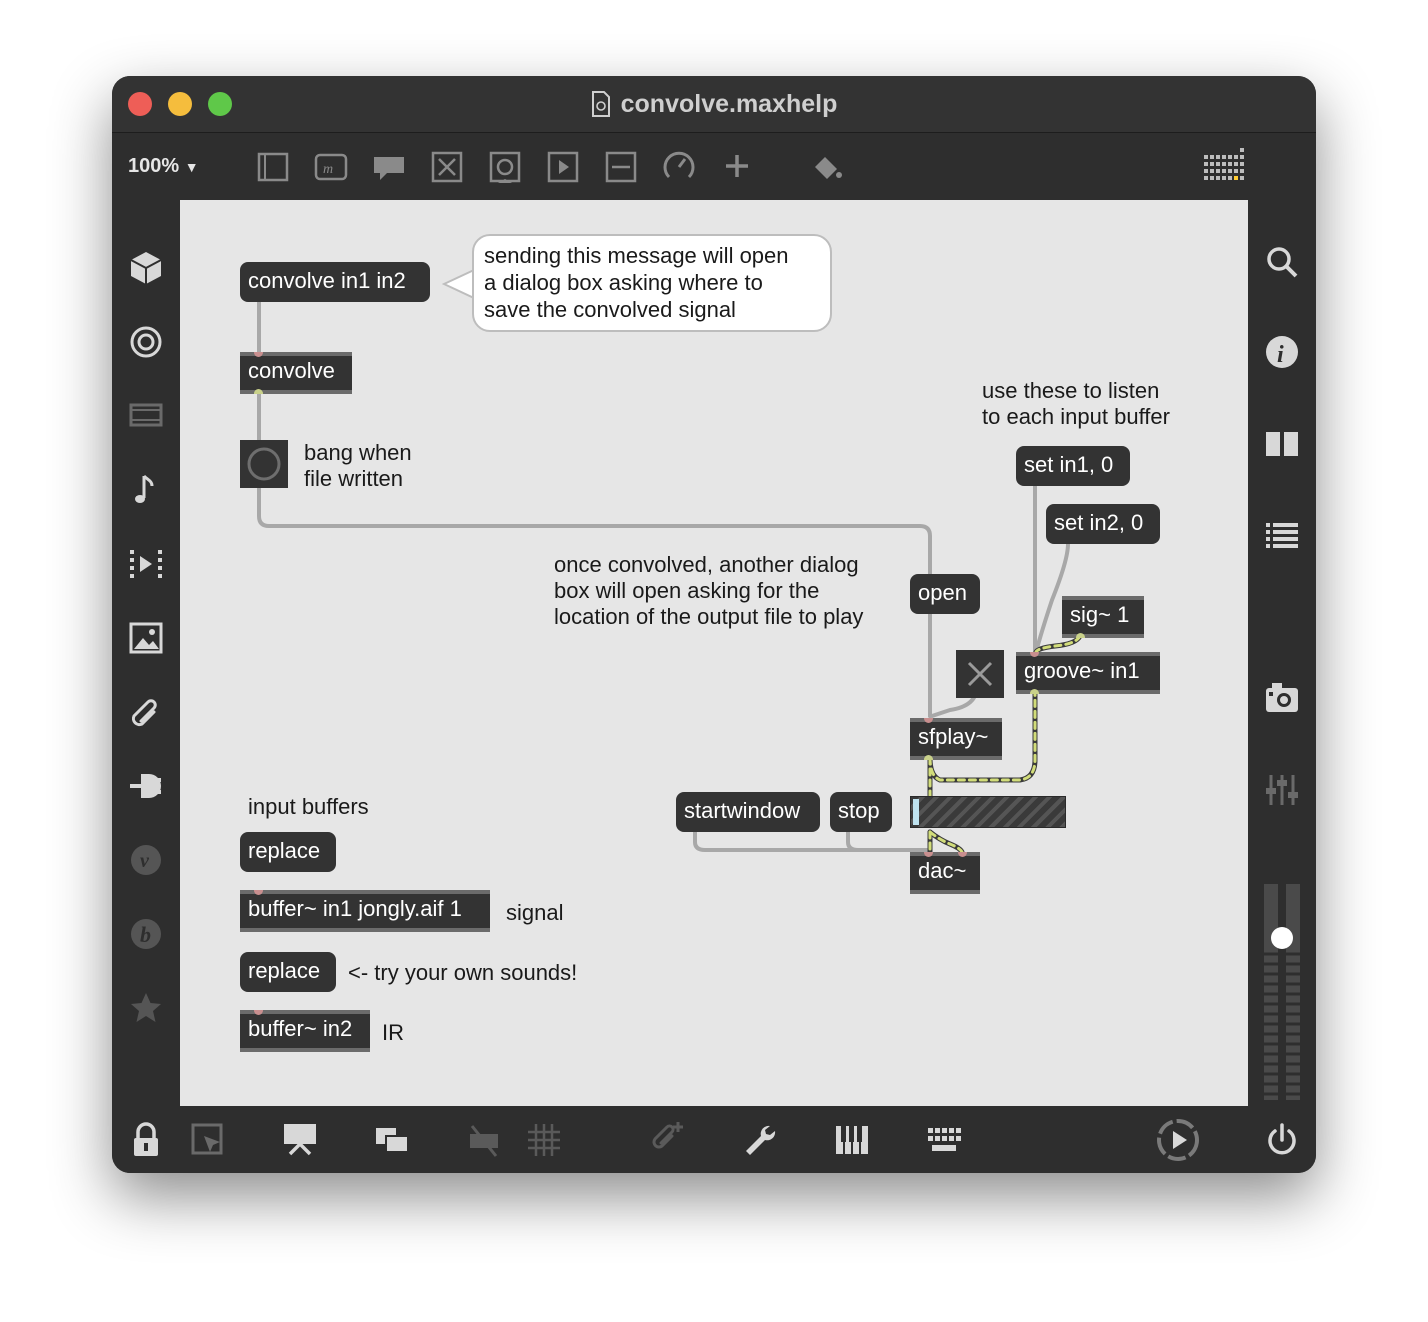 The height and width of the screenshot is (1322, 1428). I want to click on toggle-icon, so click(447, 167).